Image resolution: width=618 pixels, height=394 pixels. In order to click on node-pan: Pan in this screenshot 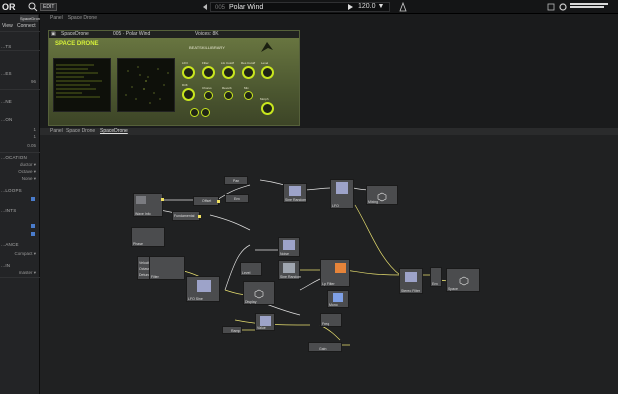, I will do `click(236, 180)`.